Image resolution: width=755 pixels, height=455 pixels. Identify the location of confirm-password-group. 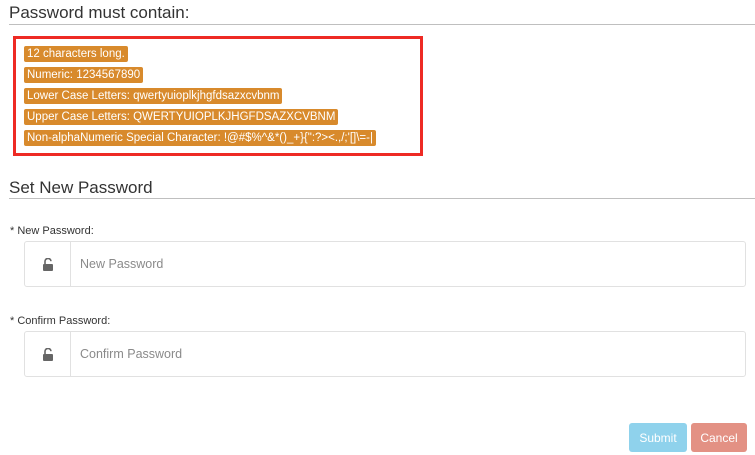
(385, 354).